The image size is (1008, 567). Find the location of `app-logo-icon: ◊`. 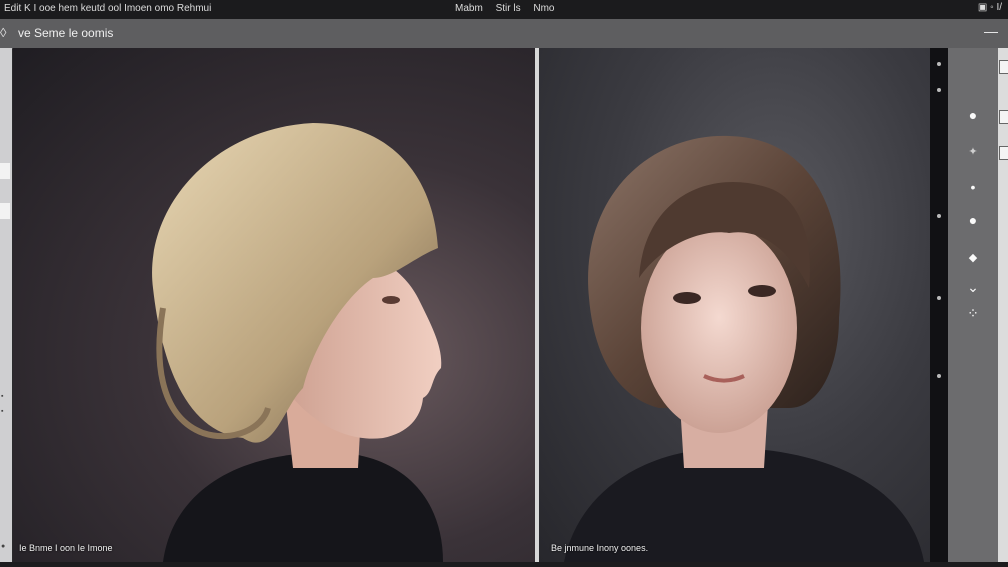

app-logo-icon: ◊ is located at coordinates (3, 32).